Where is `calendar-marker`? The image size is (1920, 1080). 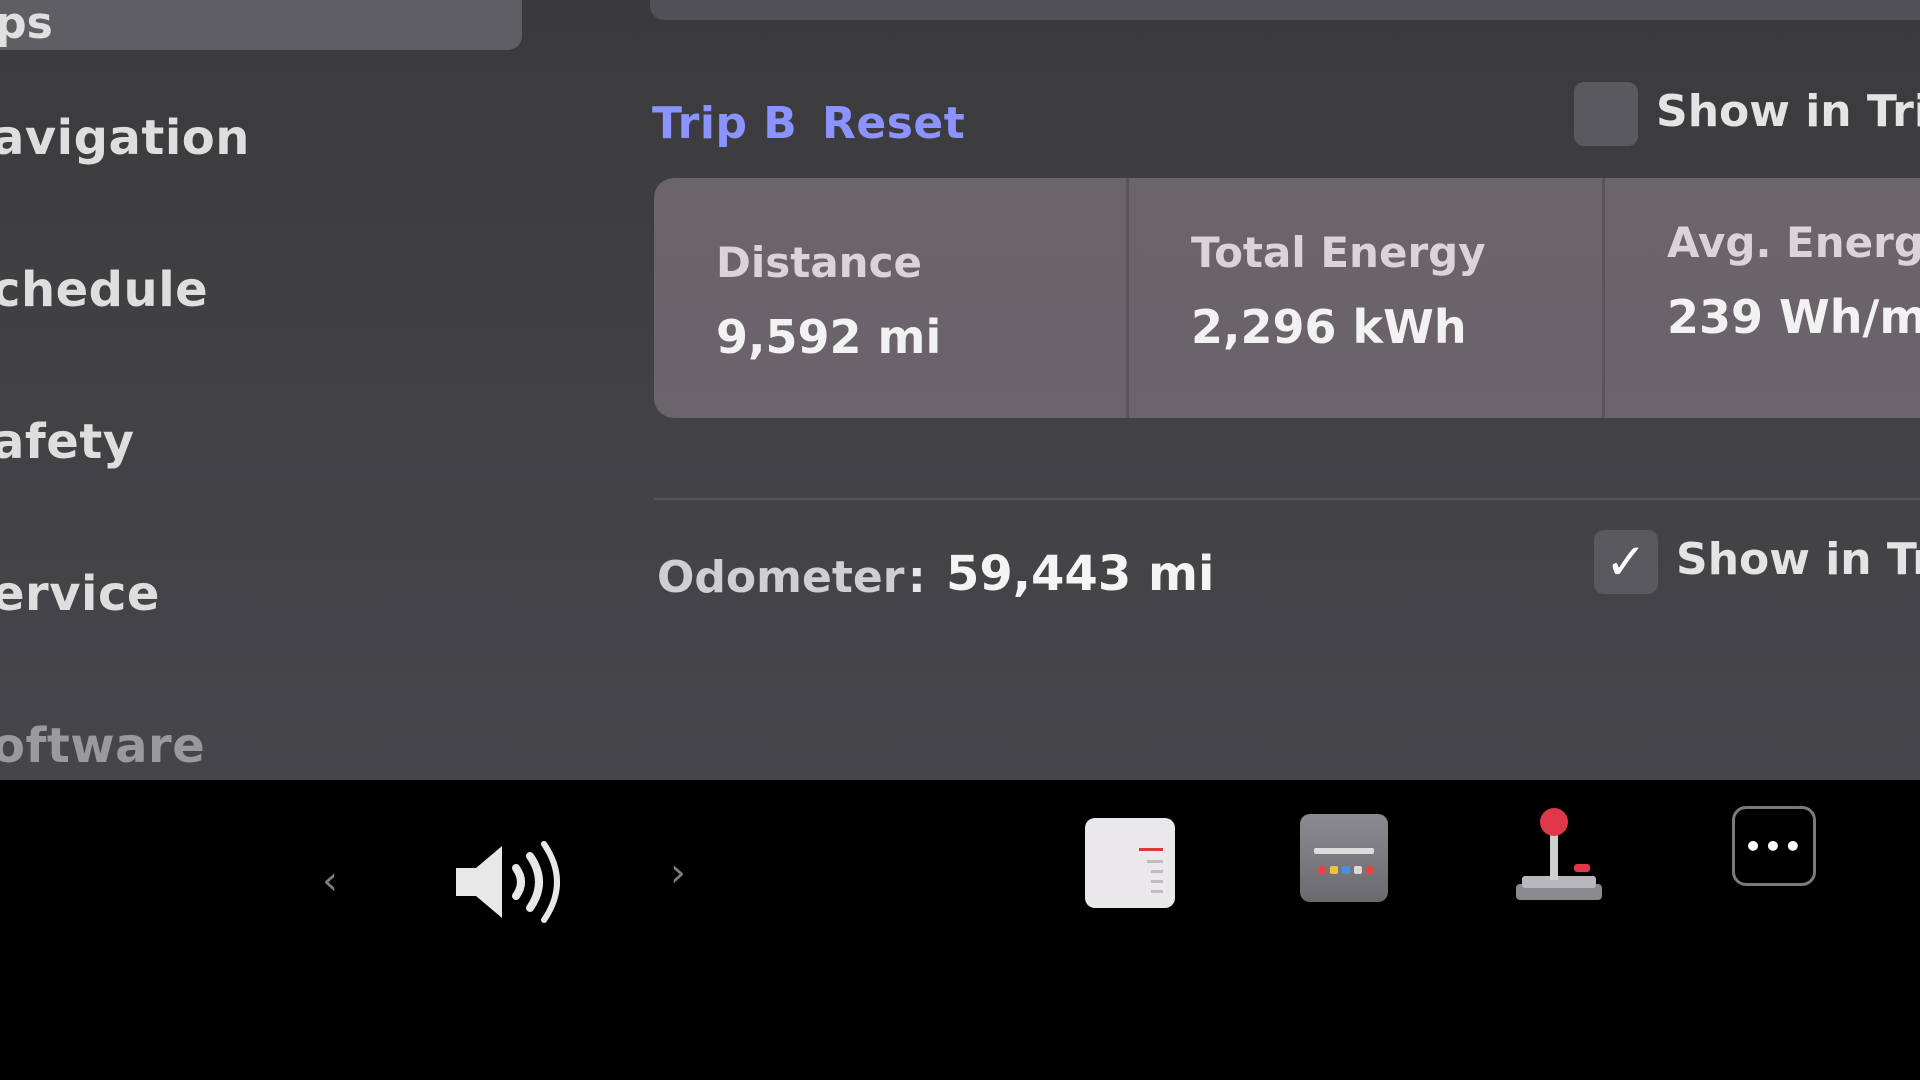
calendar-marker is located at coordinates (1151, 849).